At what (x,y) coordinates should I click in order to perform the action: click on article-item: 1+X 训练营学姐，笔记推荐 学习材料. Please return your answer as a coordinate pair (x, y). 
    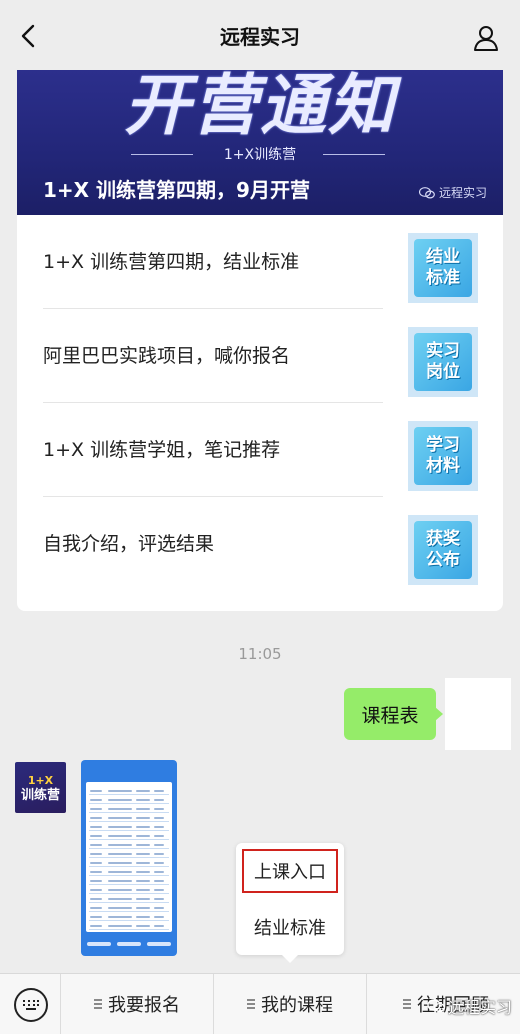
    Looking at the image, I should click on (260, 450).